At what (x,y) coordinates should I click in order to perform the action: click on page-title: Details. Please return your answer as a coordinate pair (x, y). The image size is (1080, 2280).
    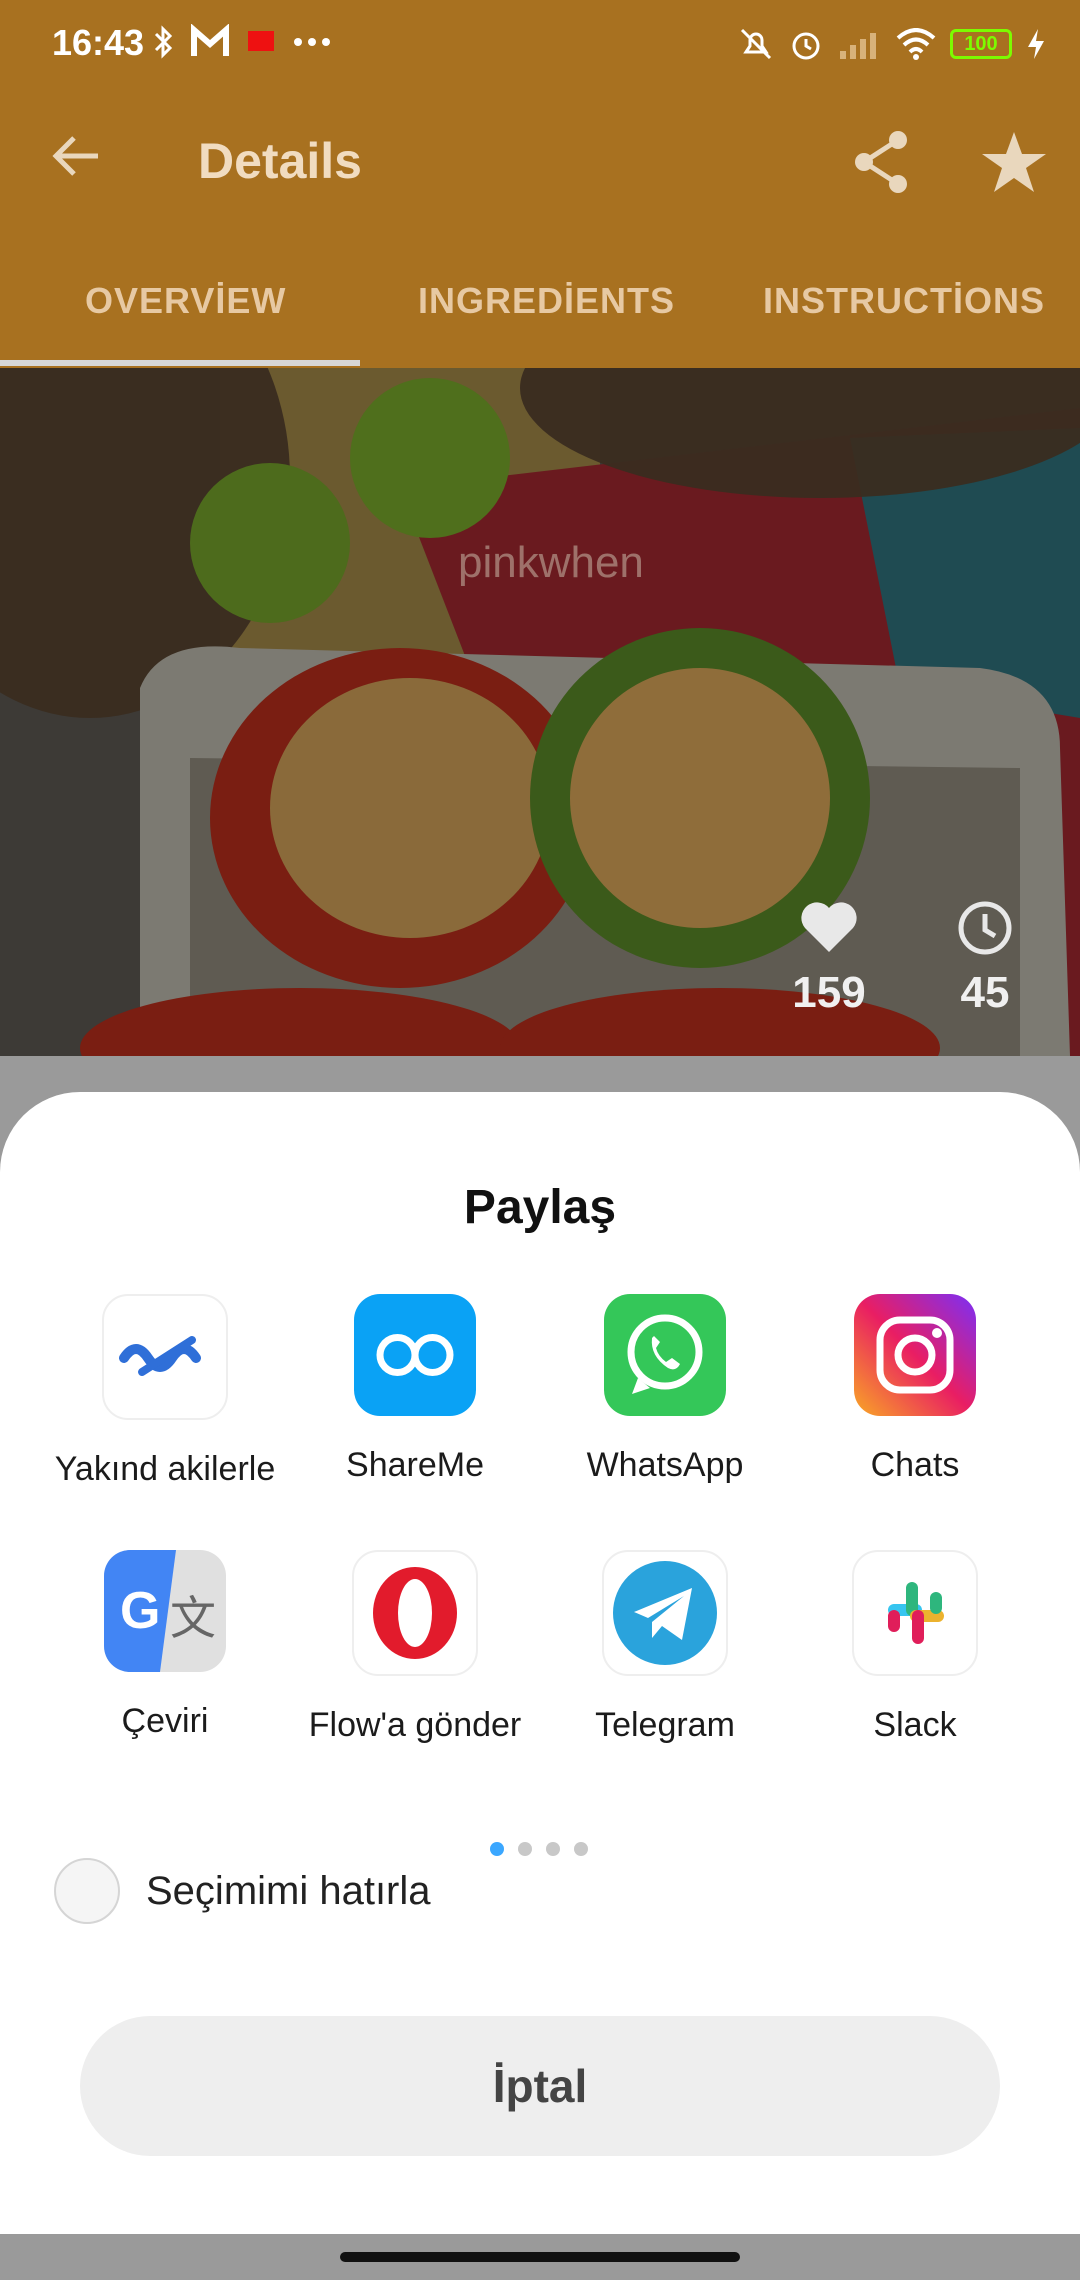
    Looking at the image, I should click on (280, 161).